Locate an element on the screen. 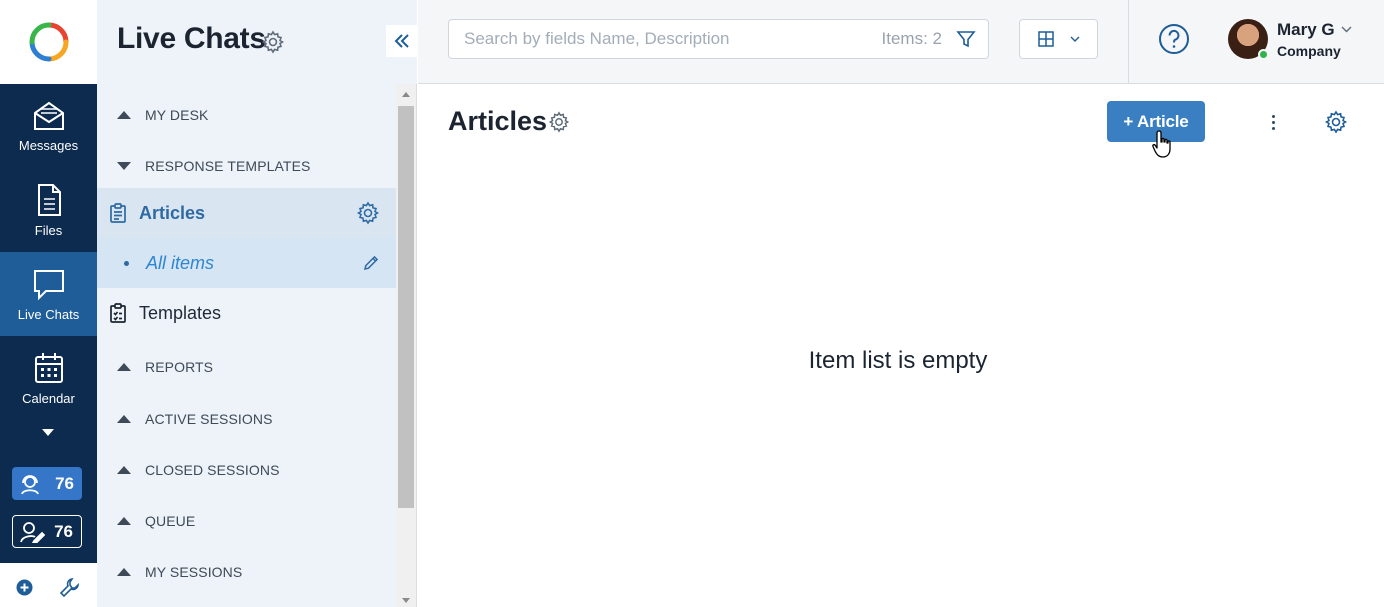  rail-item-messages: Messages is located at coordinates (48, 126).